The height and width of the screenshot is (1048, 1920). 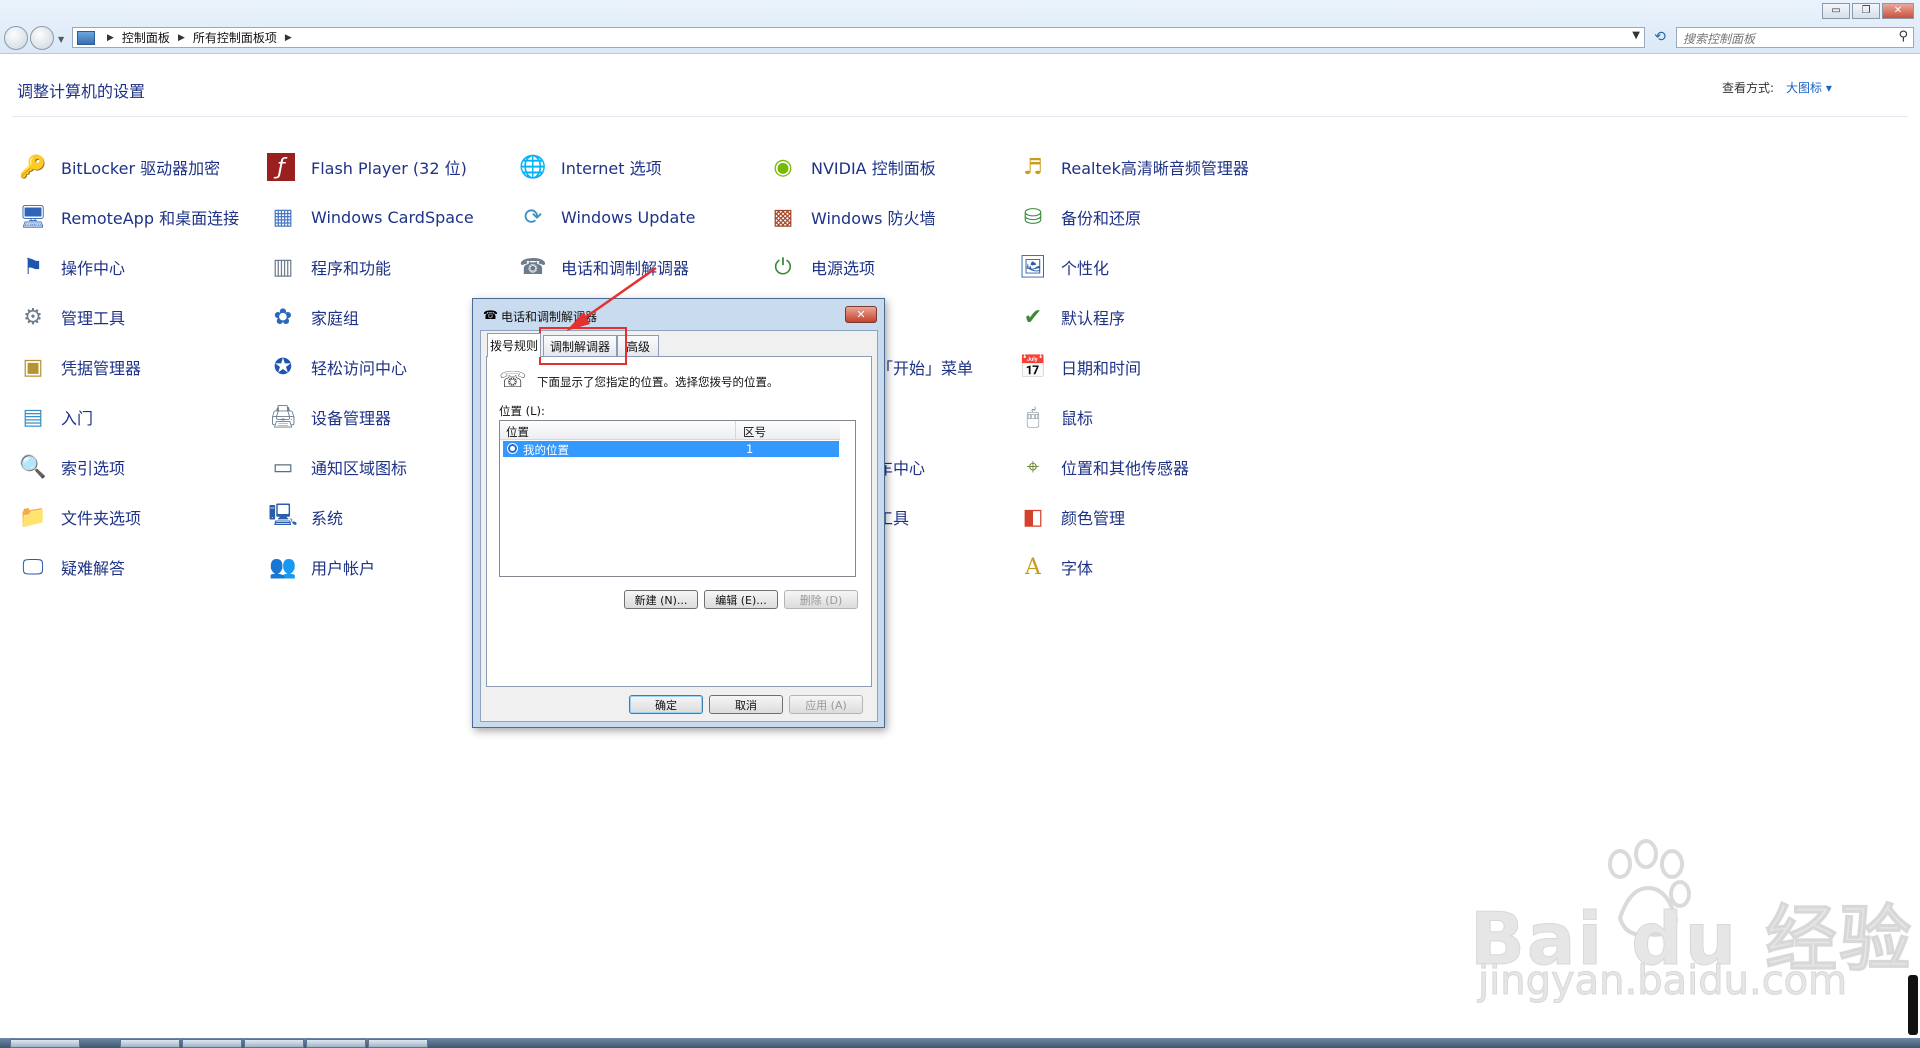 I want to click on dialing-description: 下面显示了您指定的位置。选择您拨号的位置。, so click(x=658, y=382).